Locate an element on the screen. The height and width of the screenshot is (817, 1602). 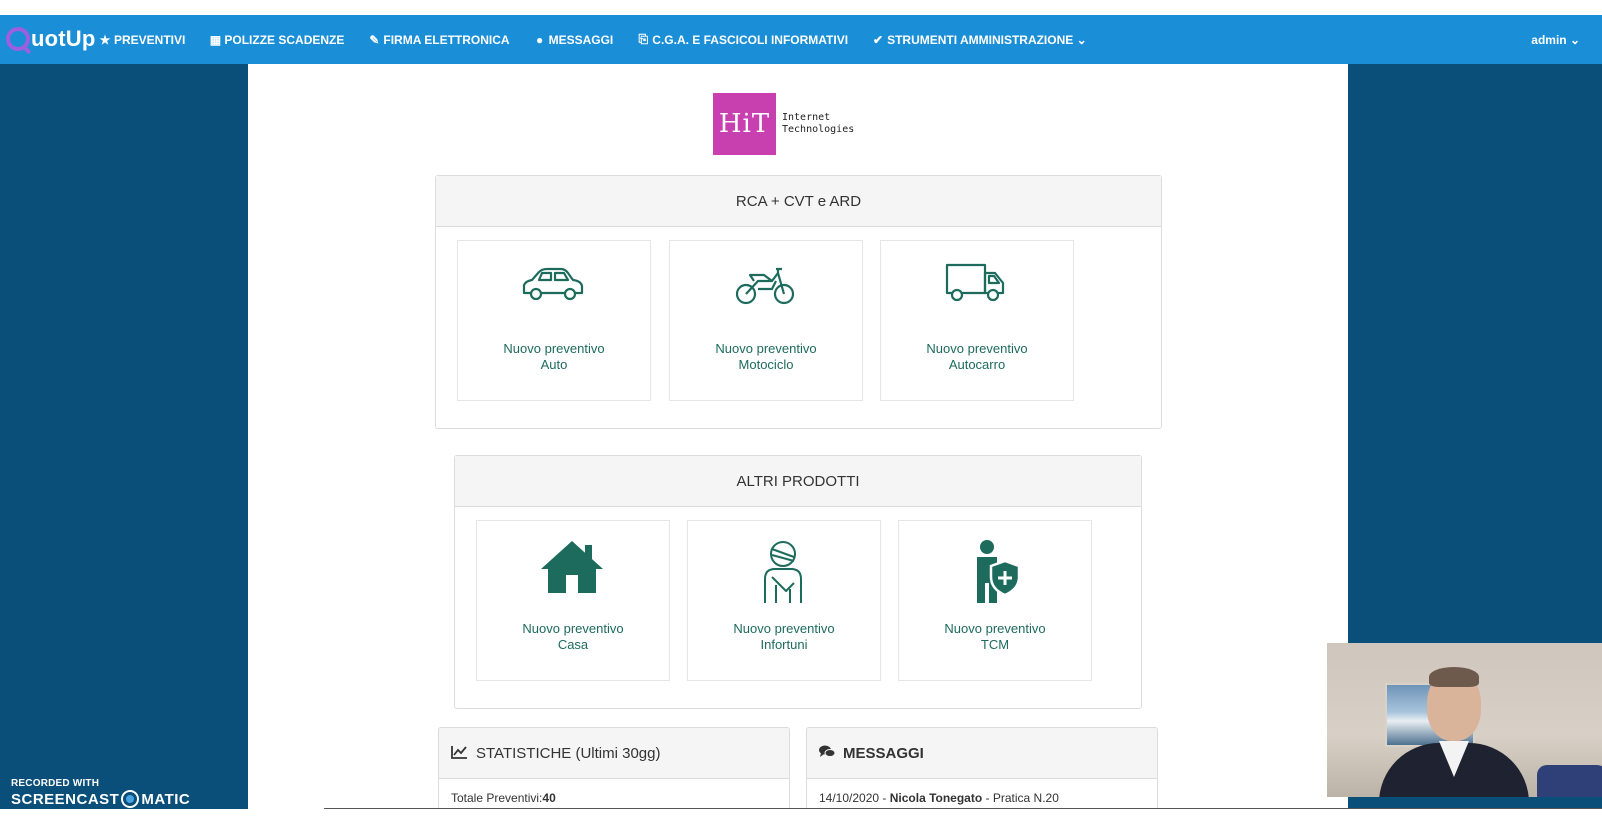
house-icon is located at coordinates (572, 567).